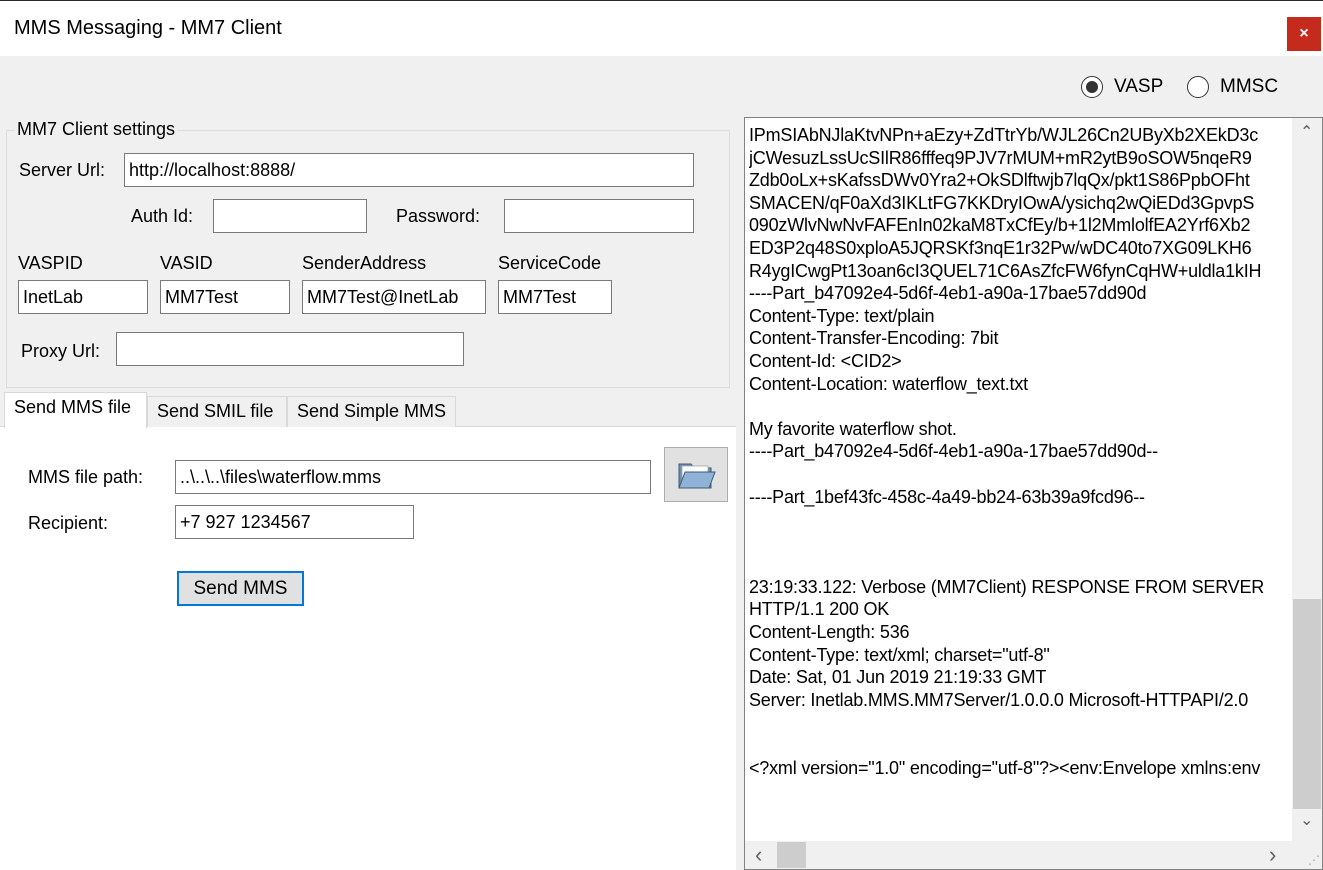 This screenshot has height=870, width=1323. Describe the element at coordinates (371, 411) in the screenshot. I see `tab-send-simple-mms: Send Simple MMS` at that location.